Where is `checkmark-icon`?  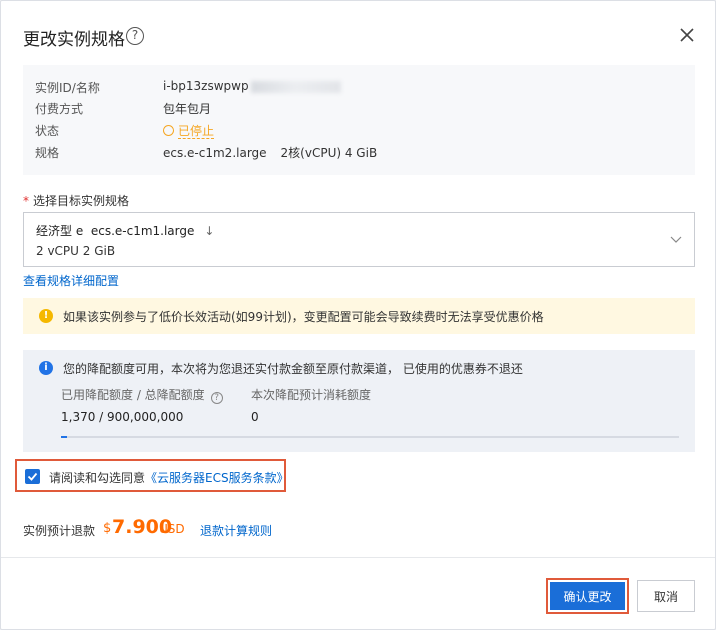 checkmark-icon is located at coordinates (32, 476).